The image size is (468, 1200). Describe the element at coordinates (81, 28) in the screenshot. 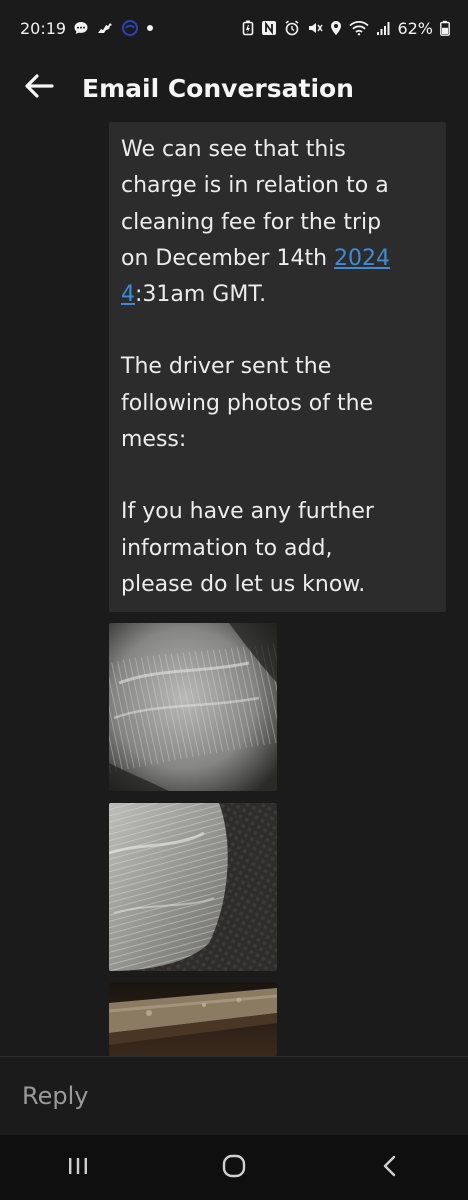

I see `chat-bubble-icon` at that location.